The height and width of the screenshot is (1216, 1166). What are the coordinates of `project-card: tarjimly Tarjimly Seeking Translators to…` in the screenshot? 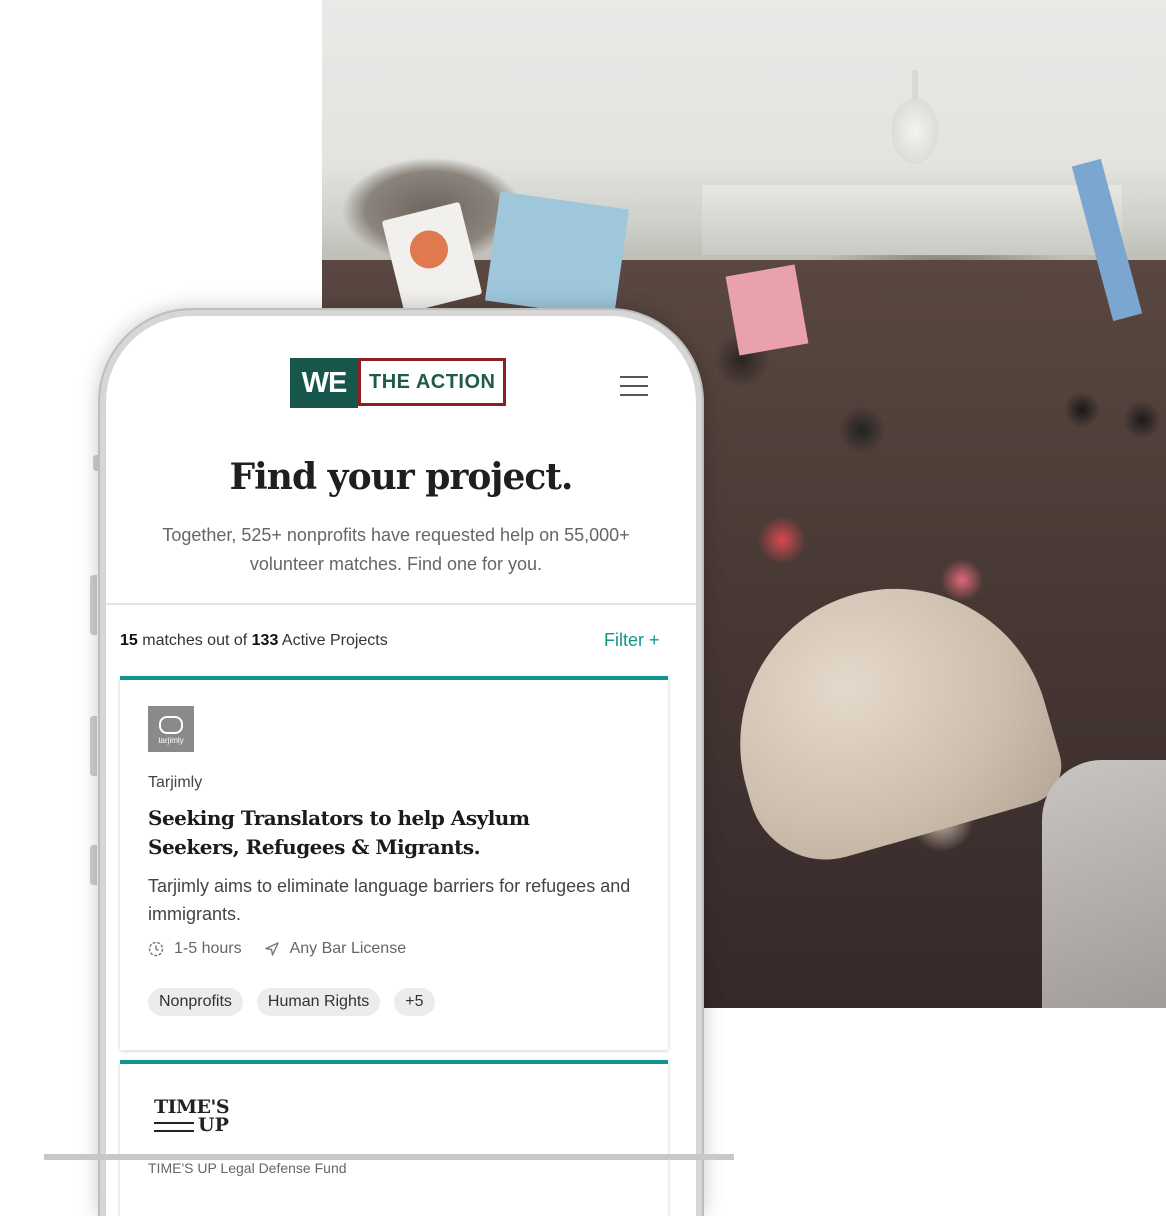 It's located at (394, 863).